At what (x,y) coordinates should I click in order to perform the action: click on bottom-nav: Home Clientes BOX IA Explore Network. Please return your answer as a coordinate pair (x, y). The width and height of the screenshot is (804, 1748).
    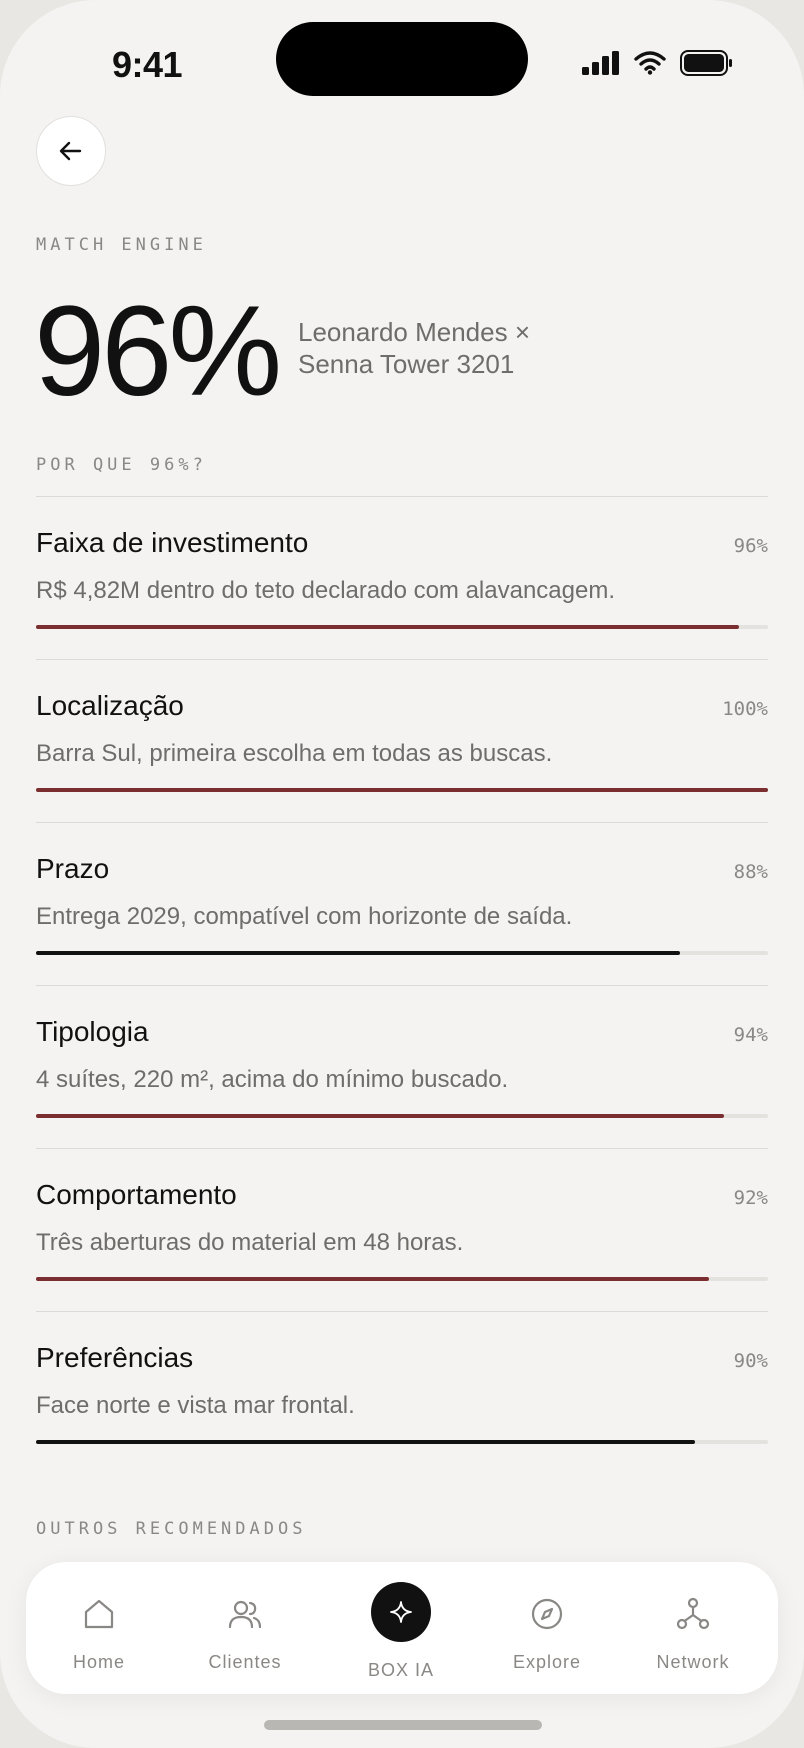
    Looking at the image, I should click on (402, 1628).